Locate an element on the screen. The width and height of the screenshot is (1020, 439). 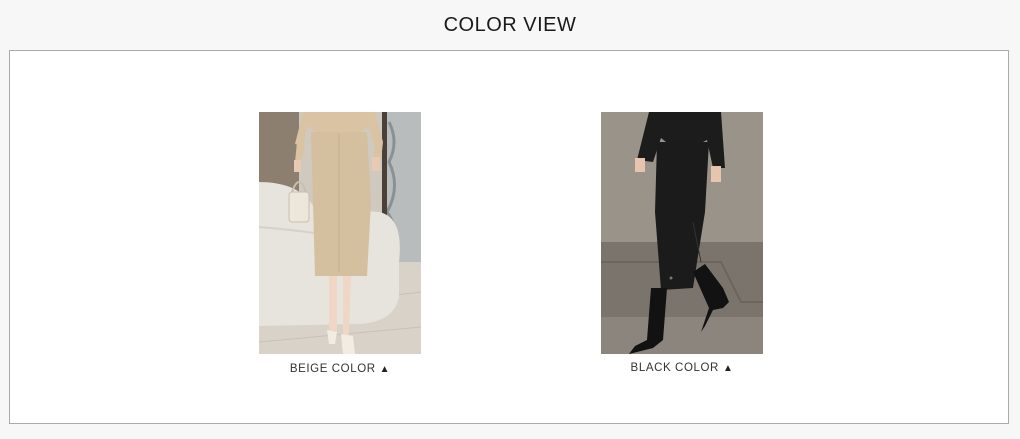
caption-label: BEIGE COLOR is located at coordinates (332, 369).